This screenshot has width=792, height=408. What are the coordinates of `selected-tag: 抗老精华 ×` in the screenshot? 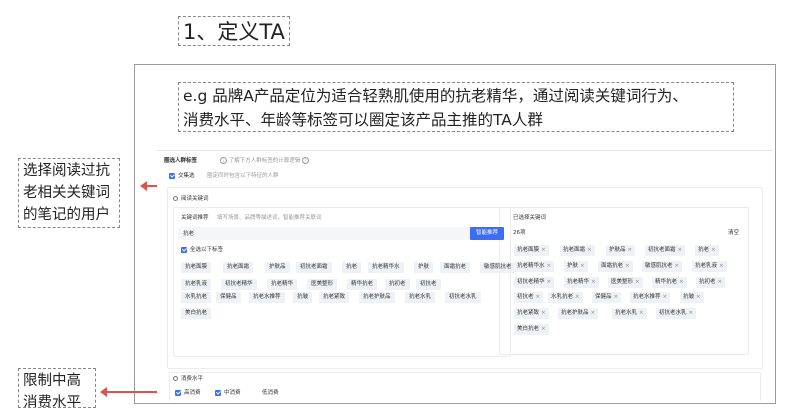 It's located at (581, 282).